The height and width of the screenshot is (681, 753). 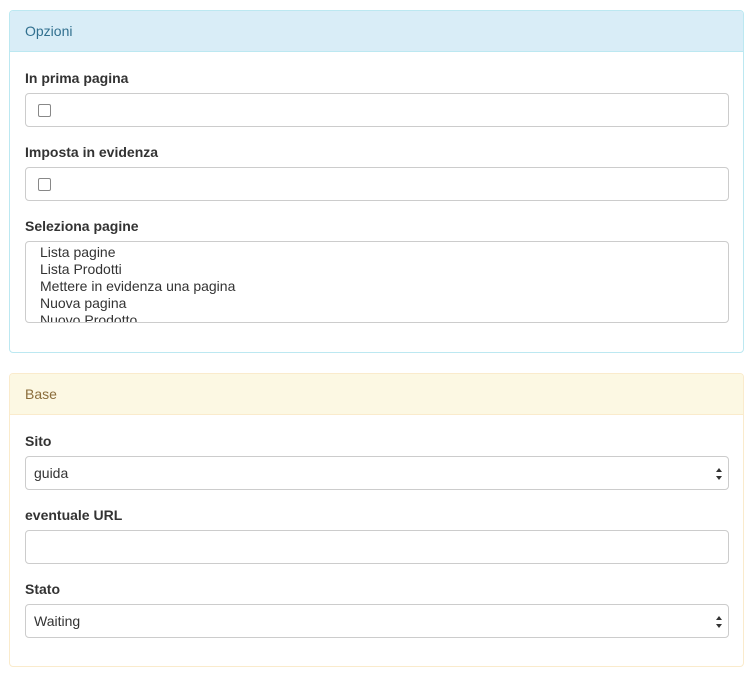 I want to click on site-select: guida, so click(x=377, y=473).